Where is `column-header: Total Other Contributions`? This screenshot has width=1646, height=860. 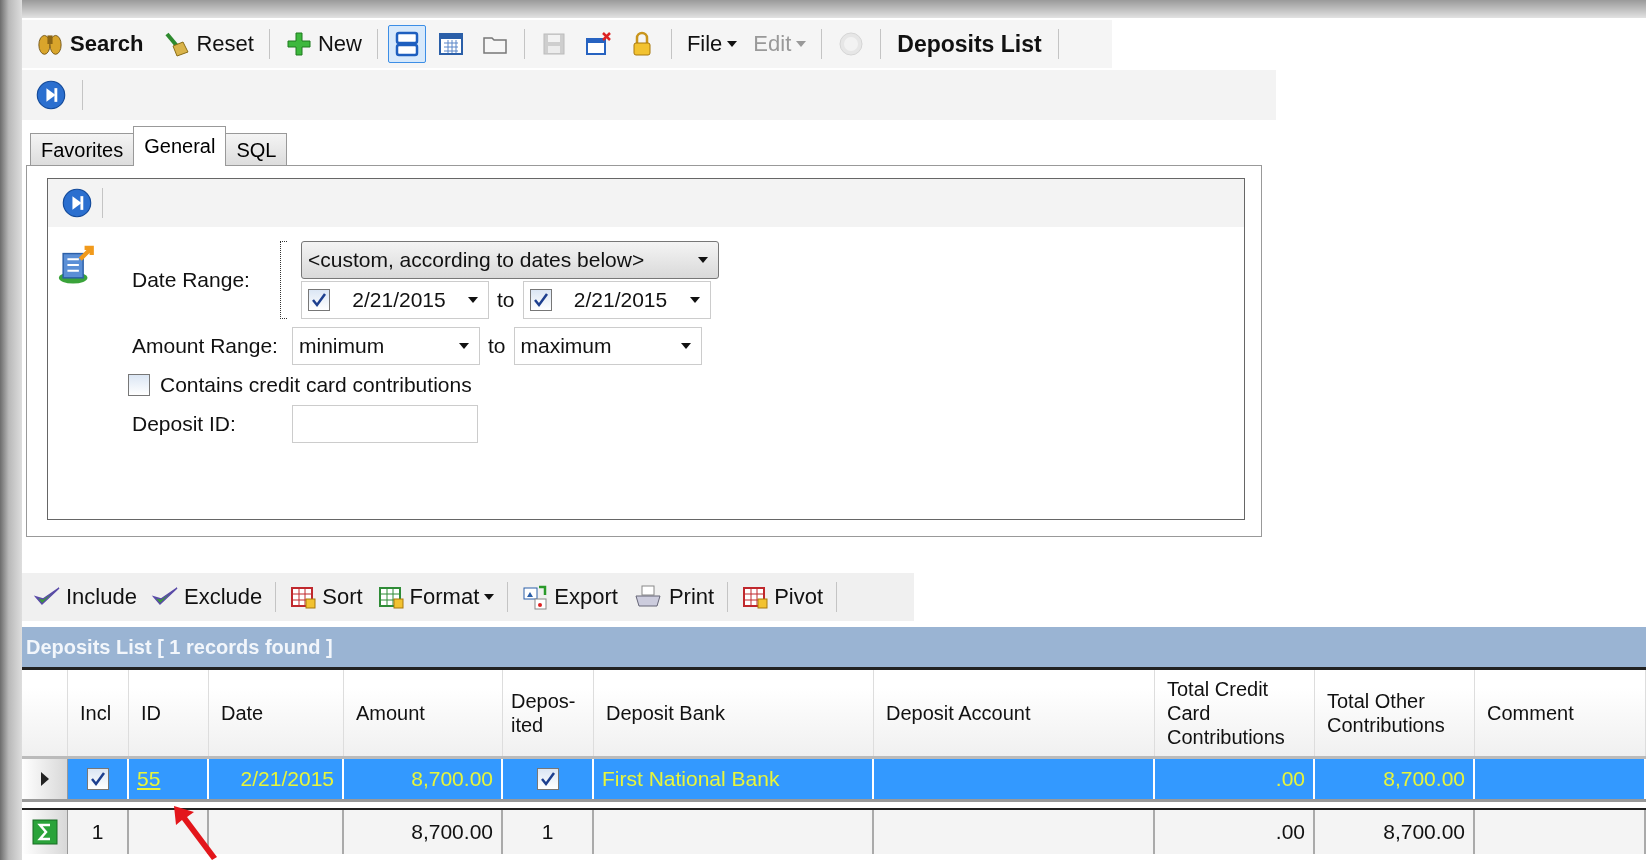 column-header: Total Other Contributions is located at coordinates (1395, 713).